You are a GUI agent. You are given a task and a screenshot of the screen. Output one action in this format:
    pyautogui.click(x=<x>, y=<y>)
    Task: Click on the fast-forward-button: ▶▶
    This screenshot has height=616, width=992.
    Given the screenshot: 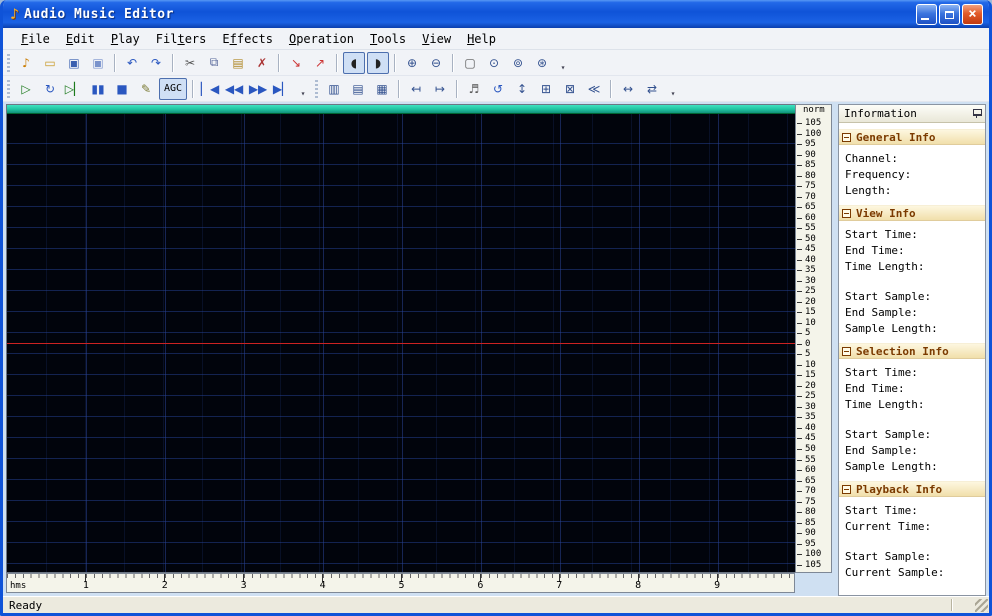 What is the action you would take?
    pyautogui.click(x=258, y=89)
    